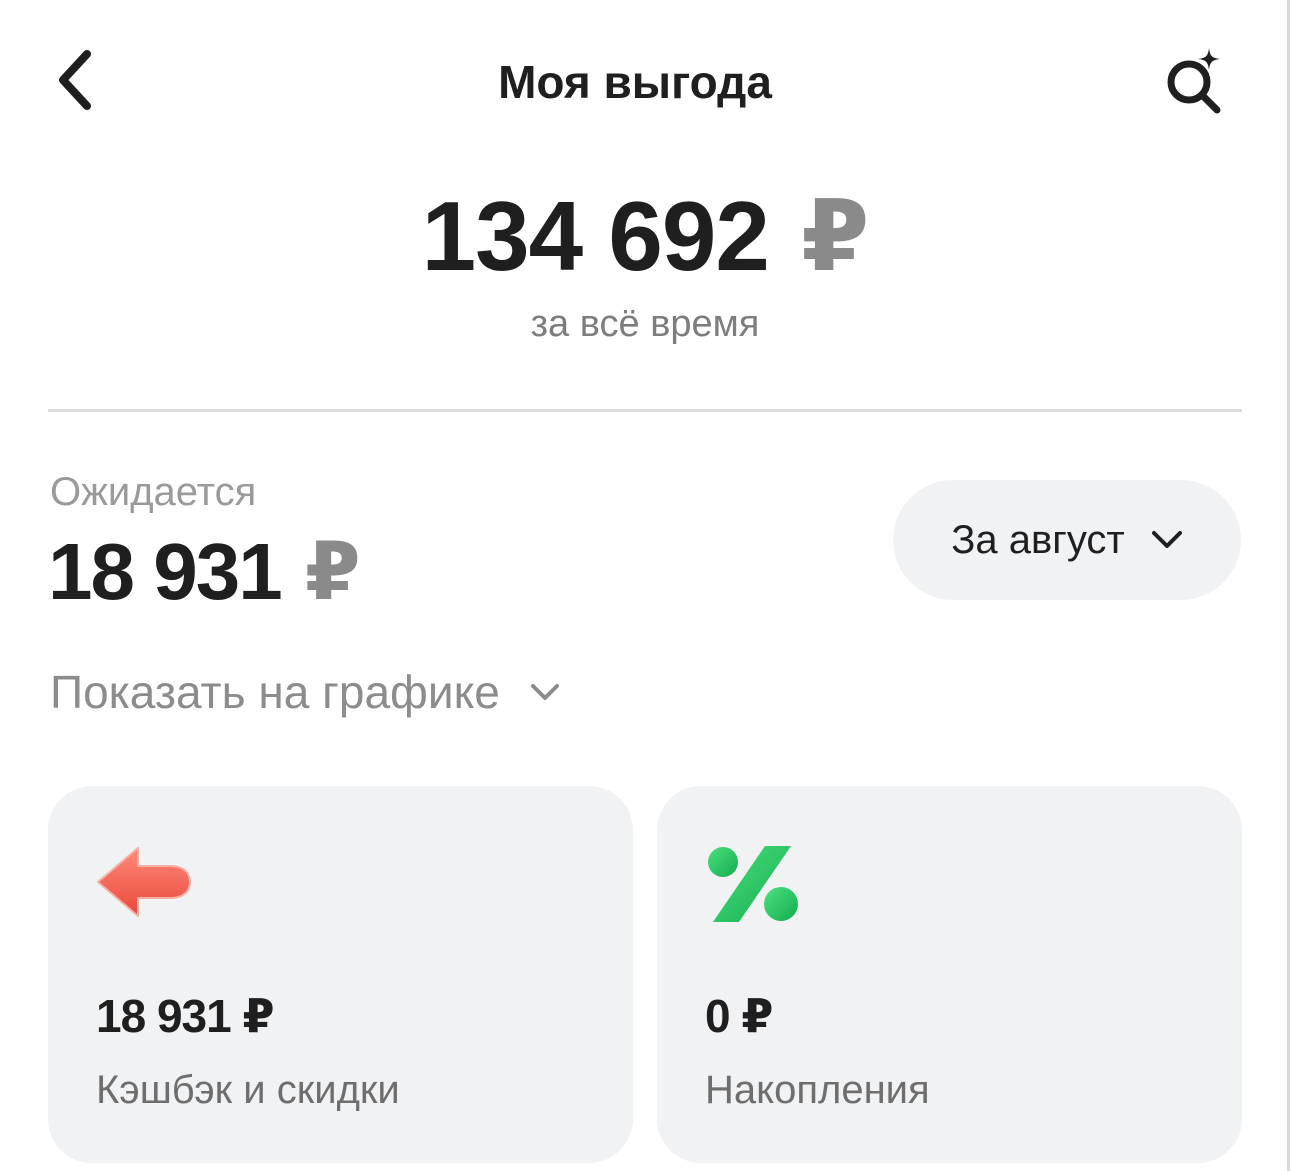  I want to click on total-caption: за всё время, so click(645, 324).